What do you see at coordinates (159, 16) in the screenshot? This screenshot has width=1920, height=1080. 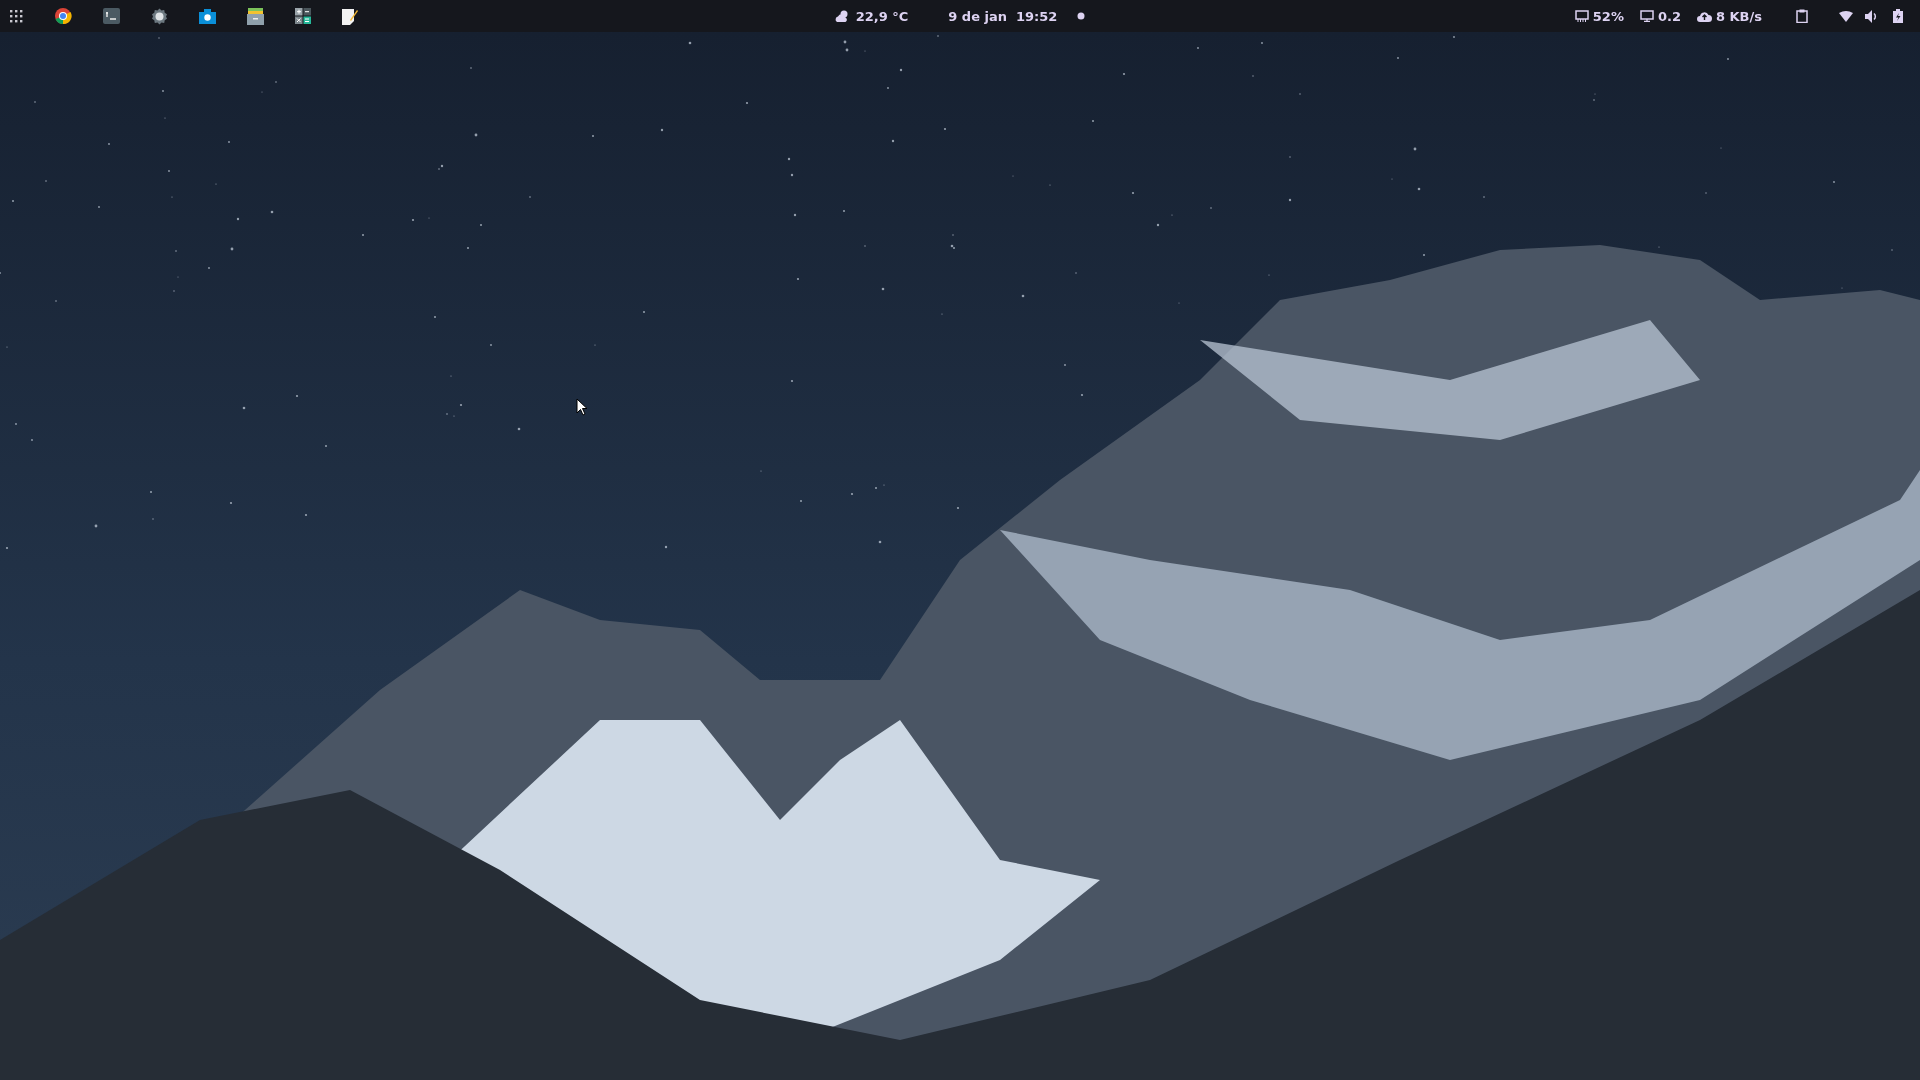 I see `settings-icon` at bounding box center [159, 16].